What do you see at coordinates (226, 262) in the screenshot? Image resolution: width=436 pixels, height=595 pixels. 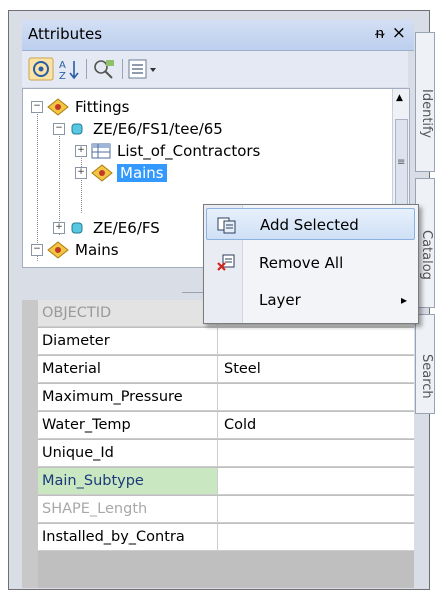 I see `remove-all-icon` at bounding box center [226, 262].